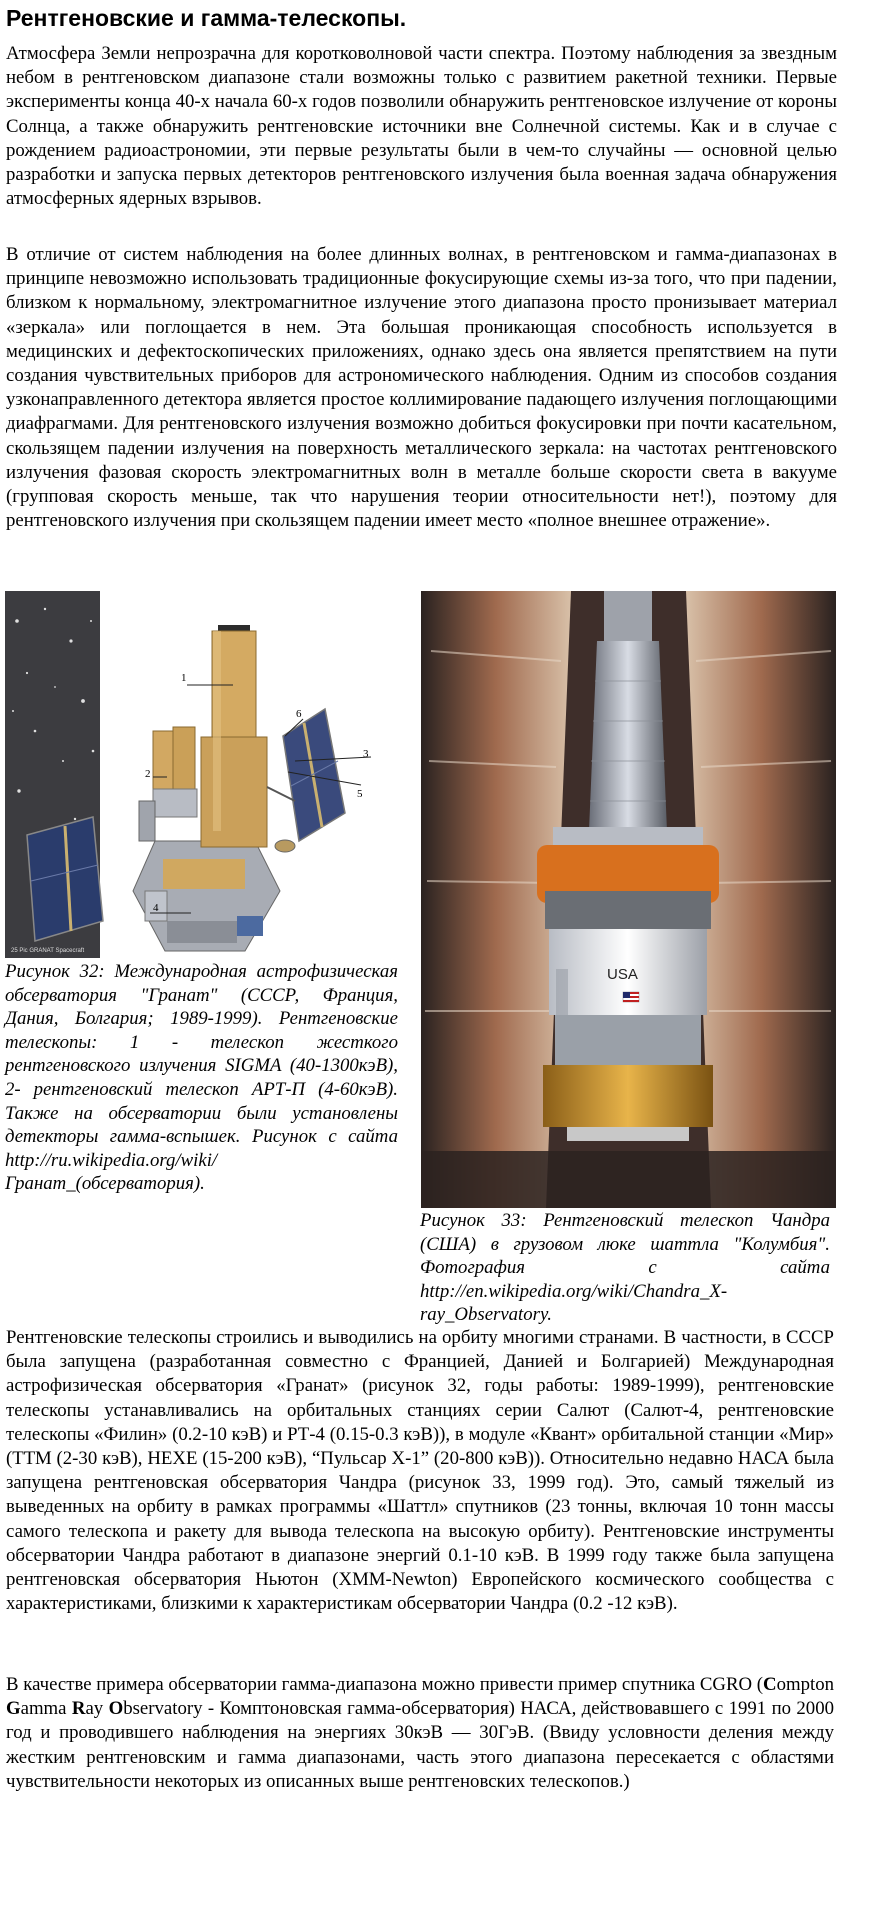 This screenshot has width=880, height=1920. Describe the element at coordinates (366, 754) in the screenshot. I see `label-3: 3` at that location.